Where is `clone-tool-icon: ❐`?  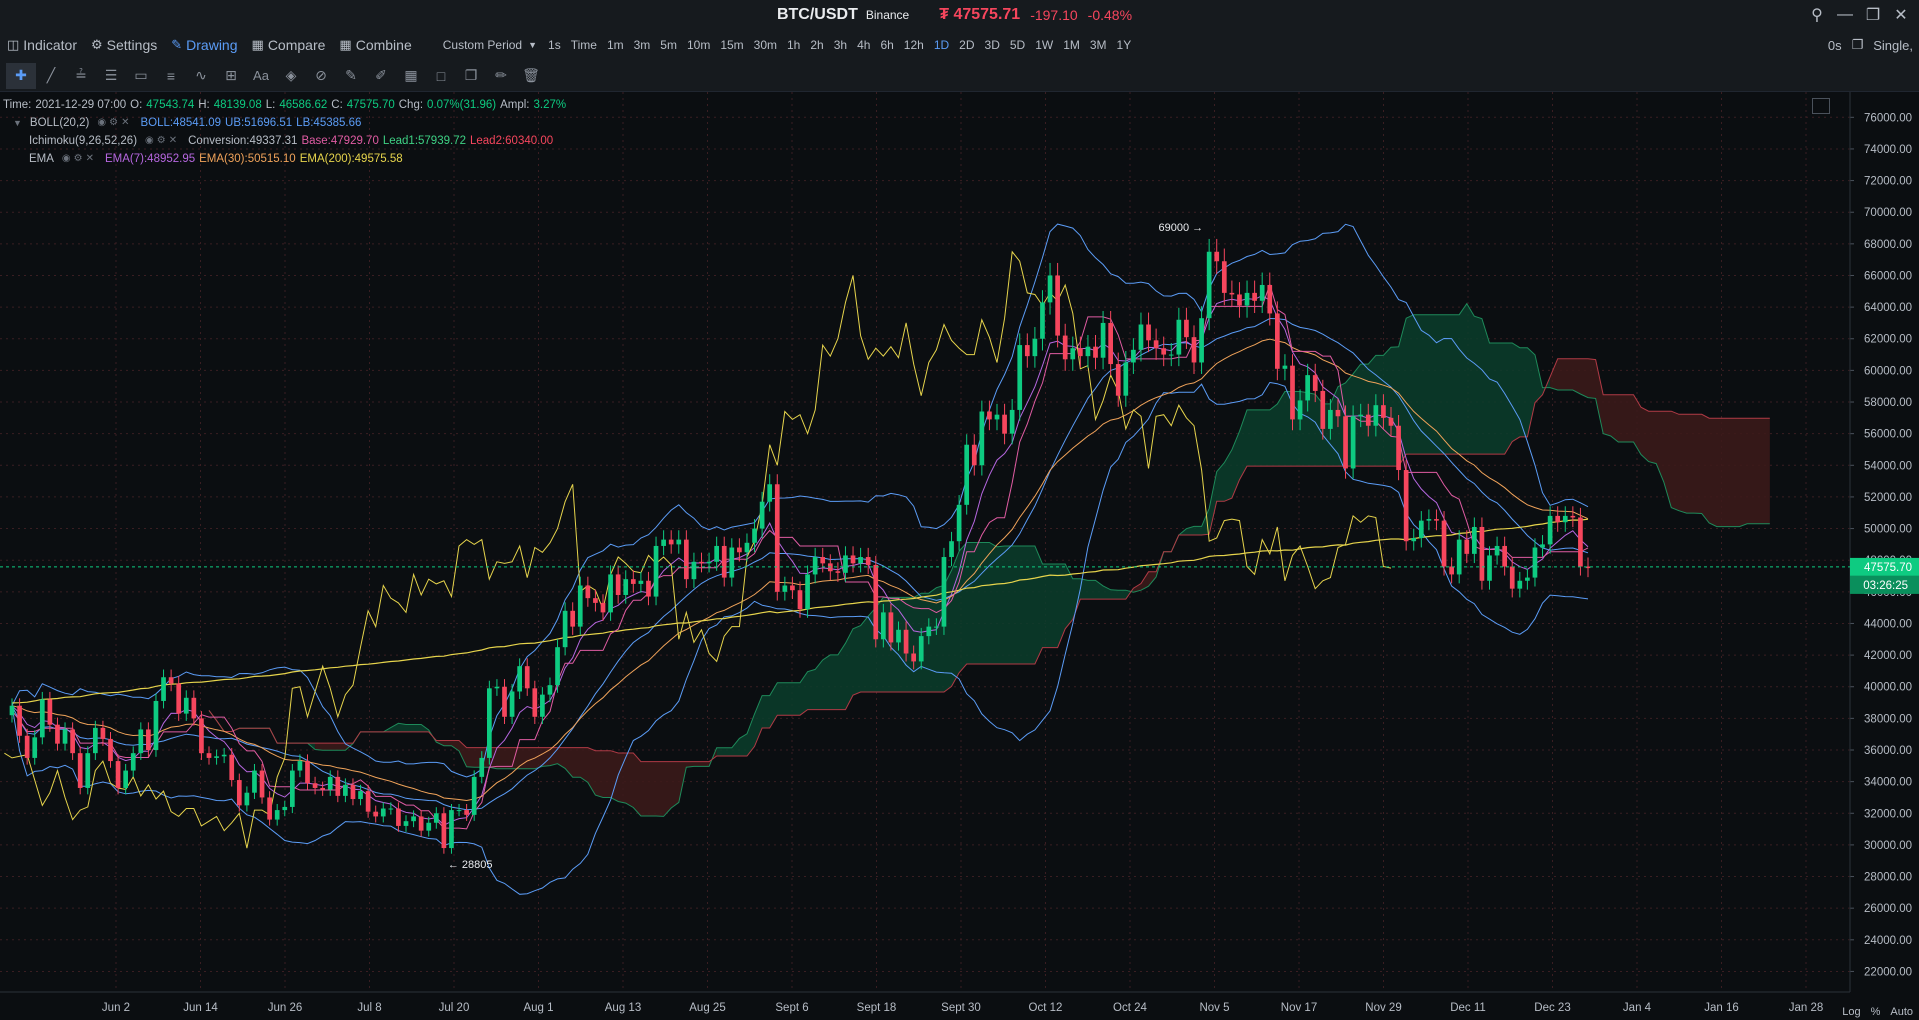
clone-tool-icon: ❐ is located at coordinates (471, 76).